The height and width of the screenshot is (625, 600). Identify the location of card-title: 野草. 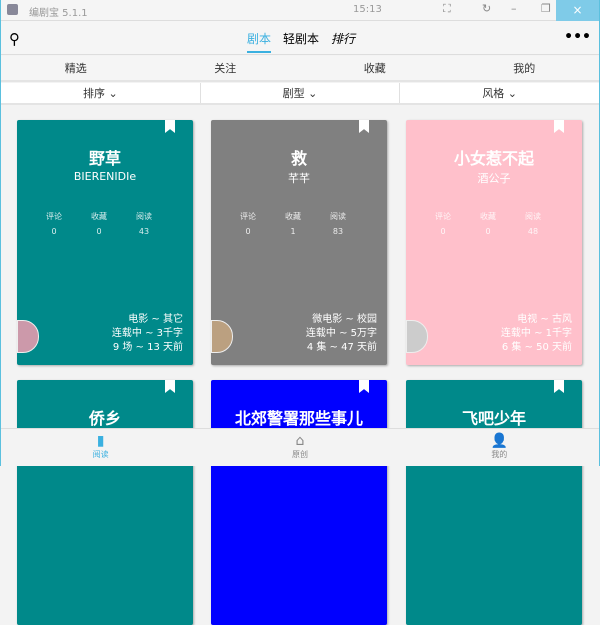
(104, 158).